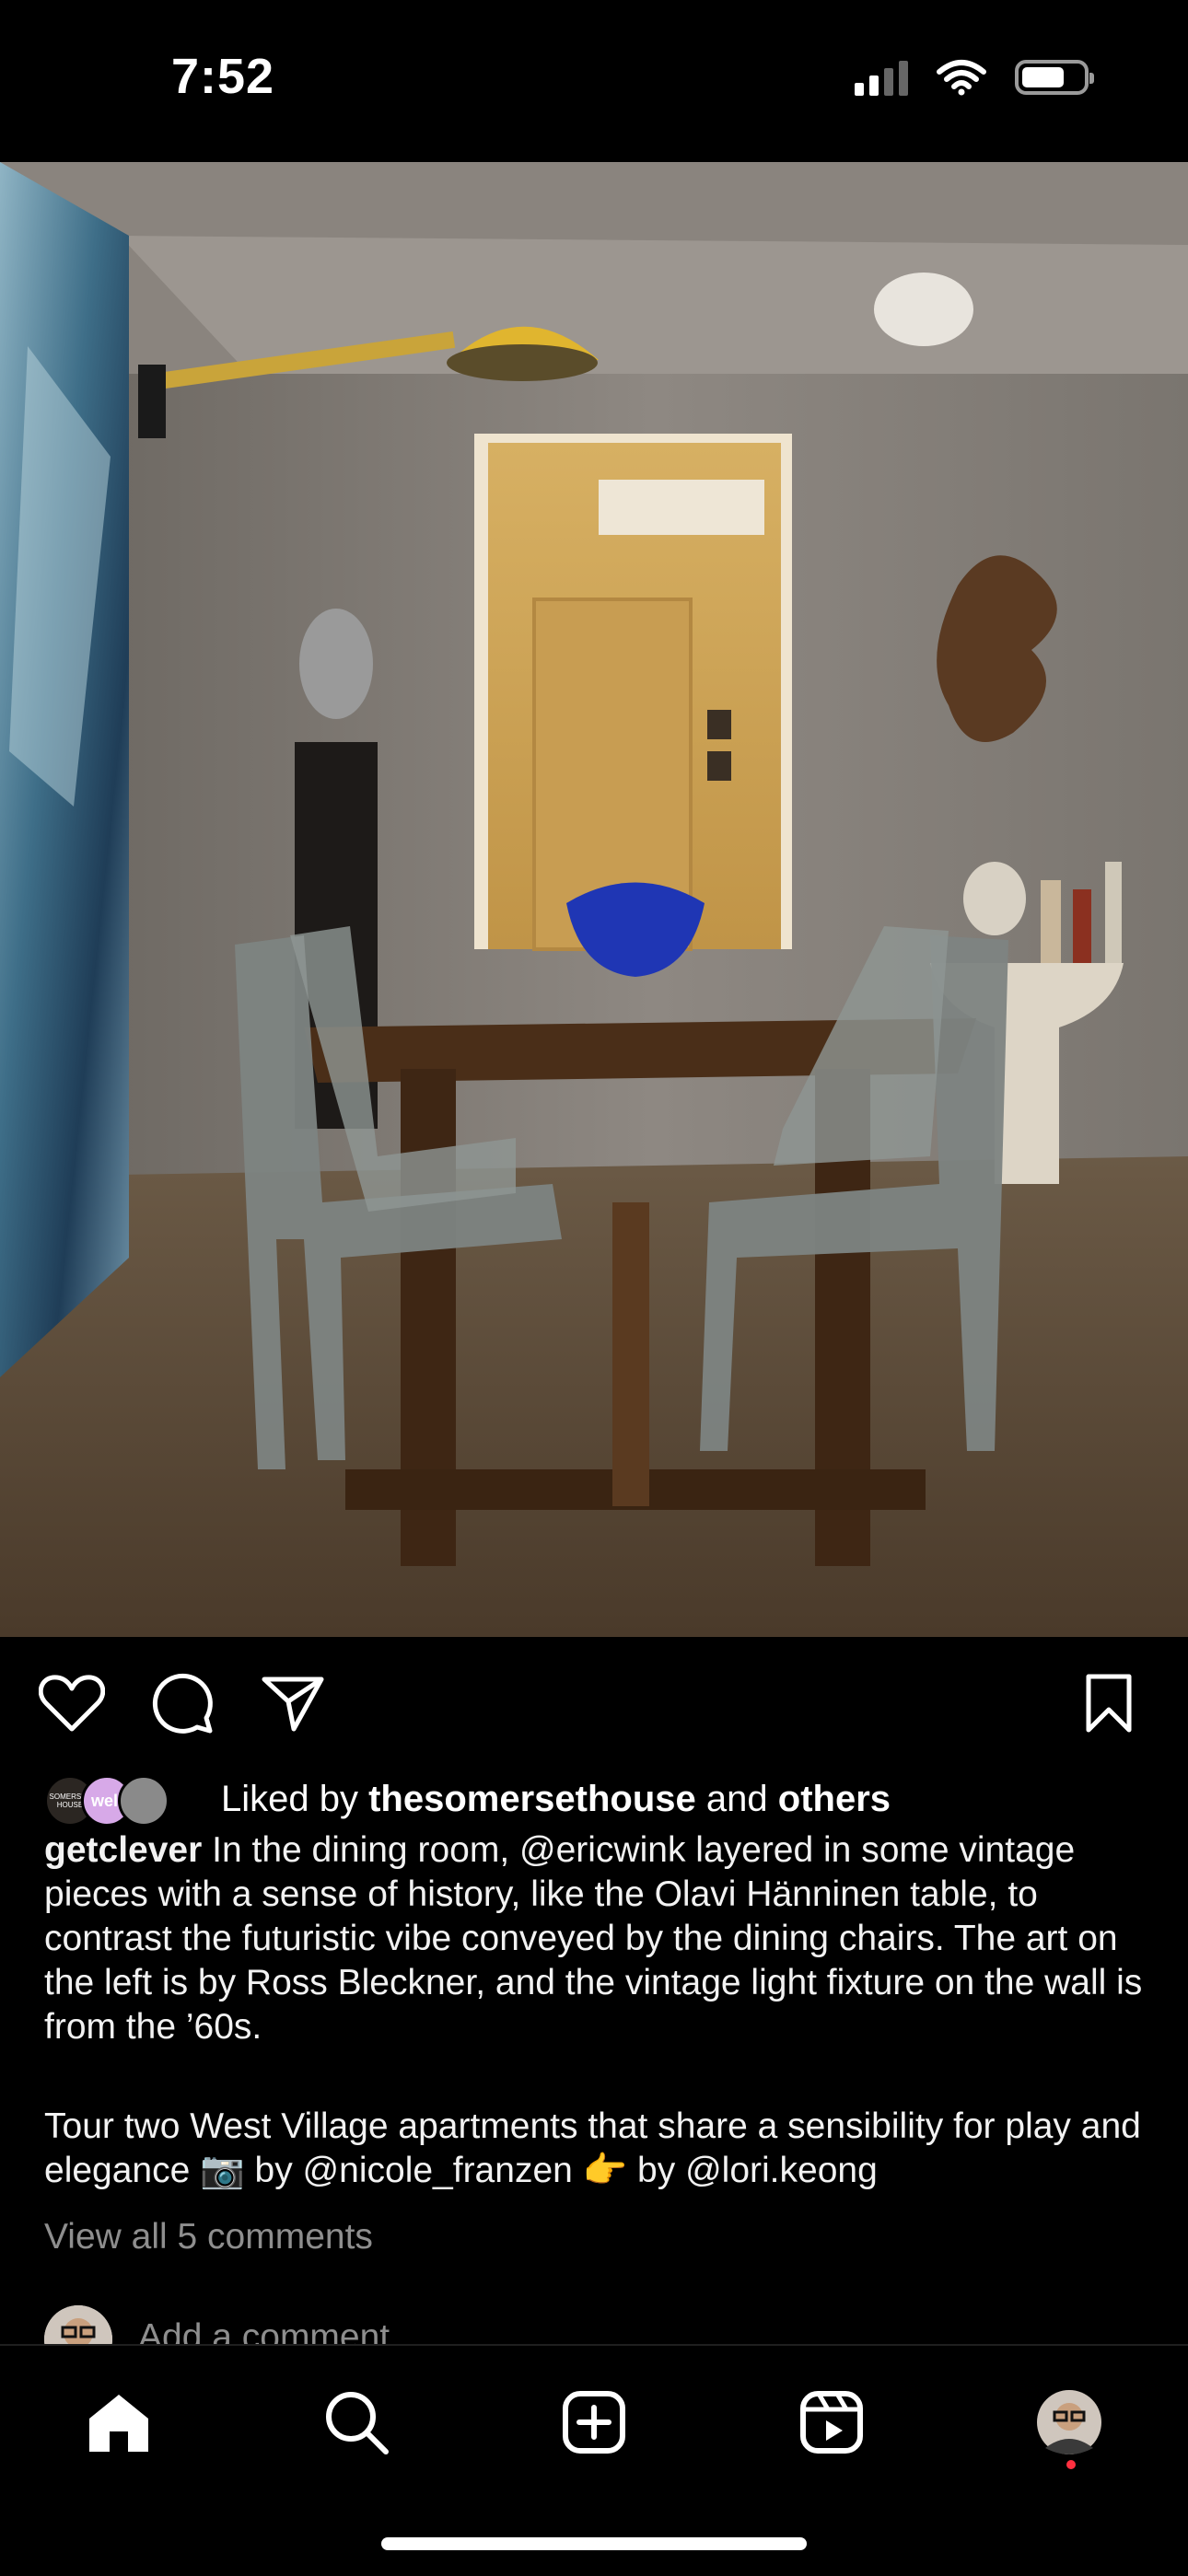  Describe the element at coordinates (106, 1800) in the screenshot. I see `liker-avatars: SOMERSET HOUSE well` at that location.